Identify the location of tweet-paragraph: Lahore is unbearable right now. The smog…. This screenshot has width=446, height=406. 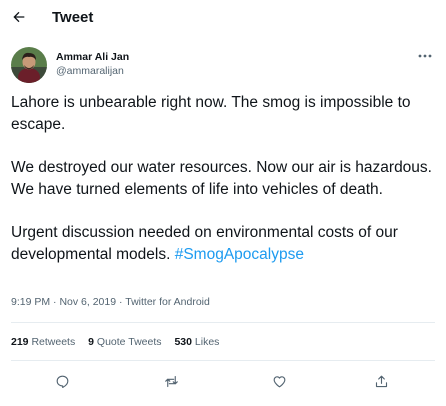
(211, 113).